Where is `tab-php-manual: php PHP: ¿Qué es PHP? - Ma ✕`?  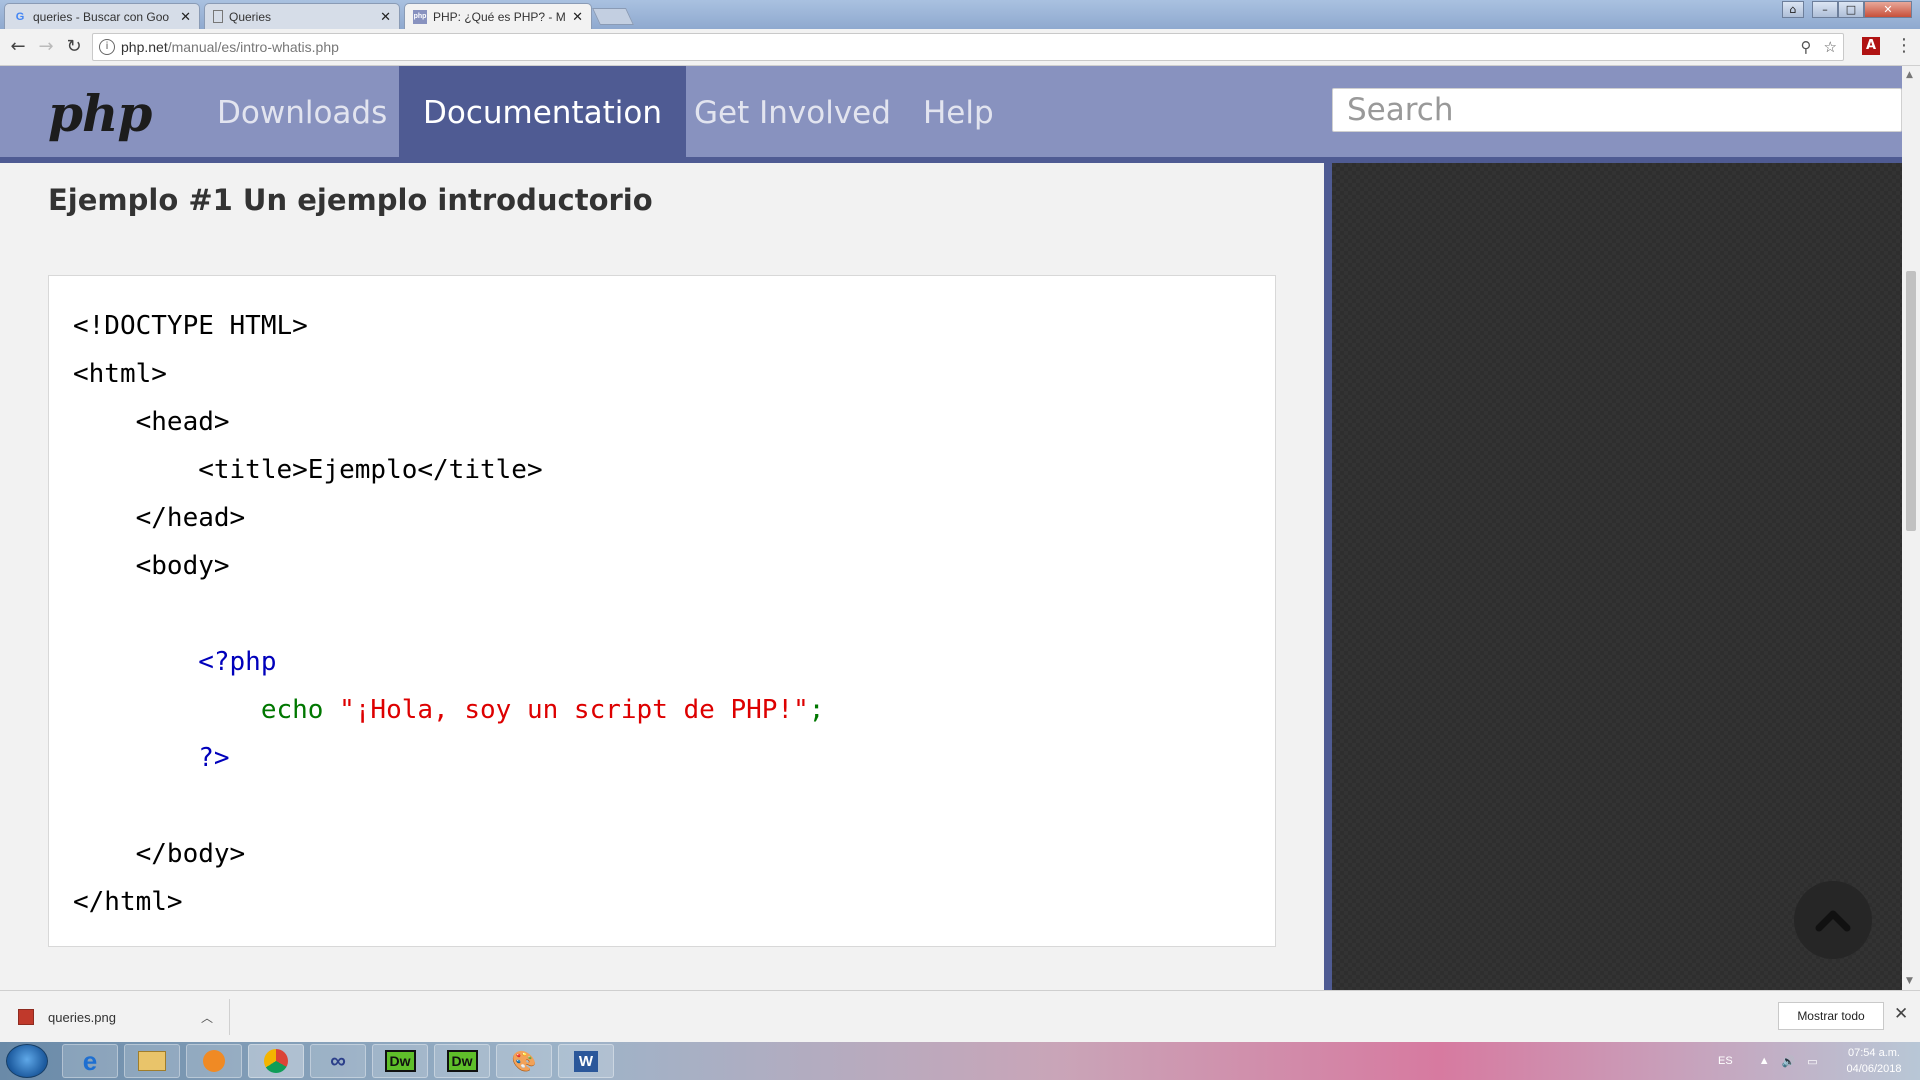 tab-php-manual: php PHP: ¿Qué es PHP? - Ma ✕ is located at coordinates (498, 16).